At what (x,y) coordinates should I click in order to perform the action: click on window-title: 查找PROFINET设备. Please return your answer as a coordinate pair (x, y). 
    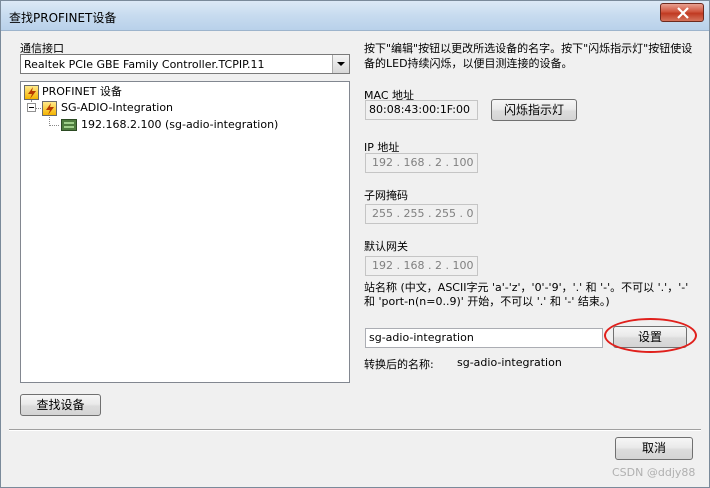
    Looking at the image, I should click on (63, 18).